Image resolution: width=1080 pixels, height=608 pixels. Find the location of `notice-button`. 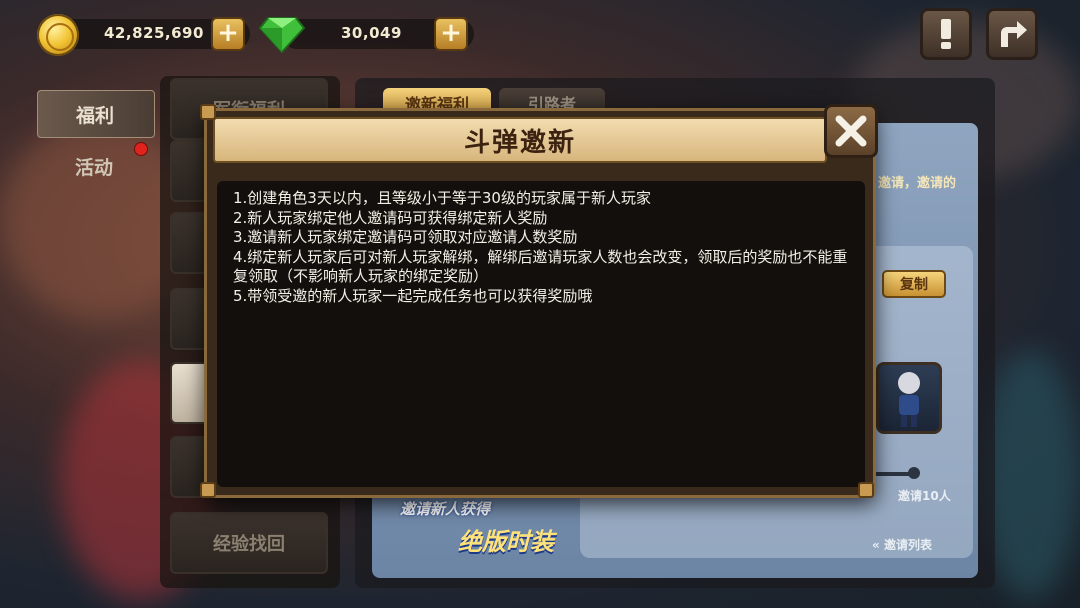

notice-button is located at coordinates (946, 34).